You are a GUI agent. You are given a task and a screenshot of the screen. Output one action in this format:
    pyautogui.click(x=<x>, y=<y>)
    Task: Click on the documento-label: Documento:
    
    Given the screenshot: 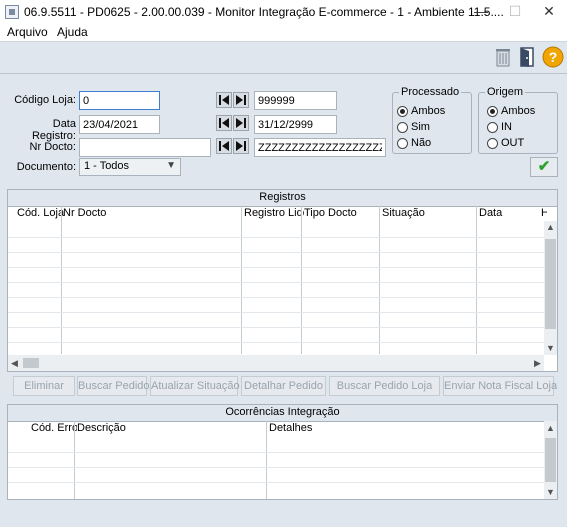 What is the action you would take?
    pyautogui.click(x=46, y=167)
    